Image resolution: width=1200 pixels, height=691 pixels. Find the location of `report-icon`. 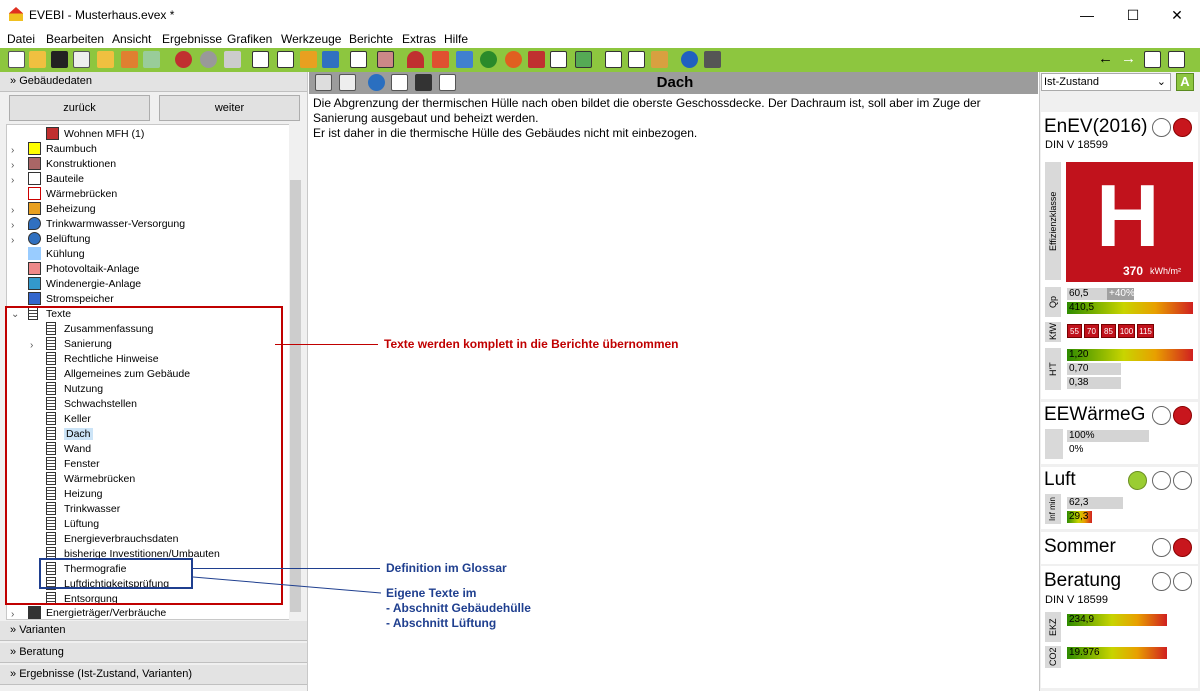

report-icon is located at coordinates (613, 59).